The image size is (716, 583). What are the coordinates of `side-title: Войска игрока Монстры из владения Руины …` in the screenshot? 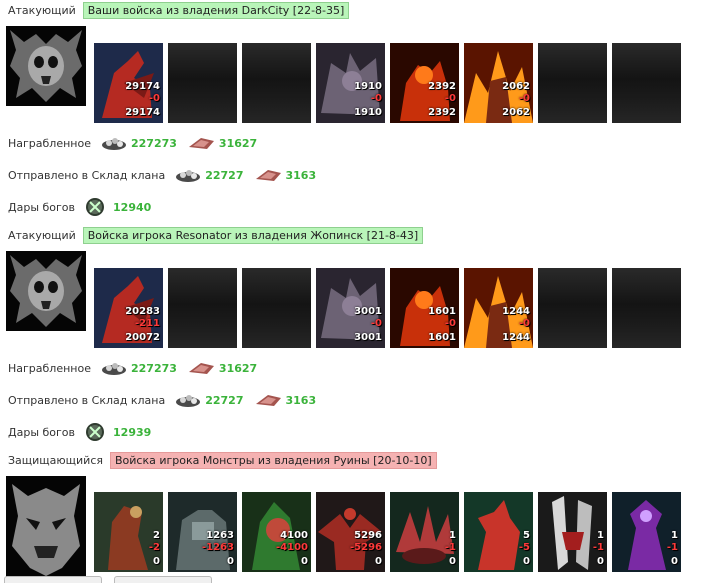 It's located at (273, 460).